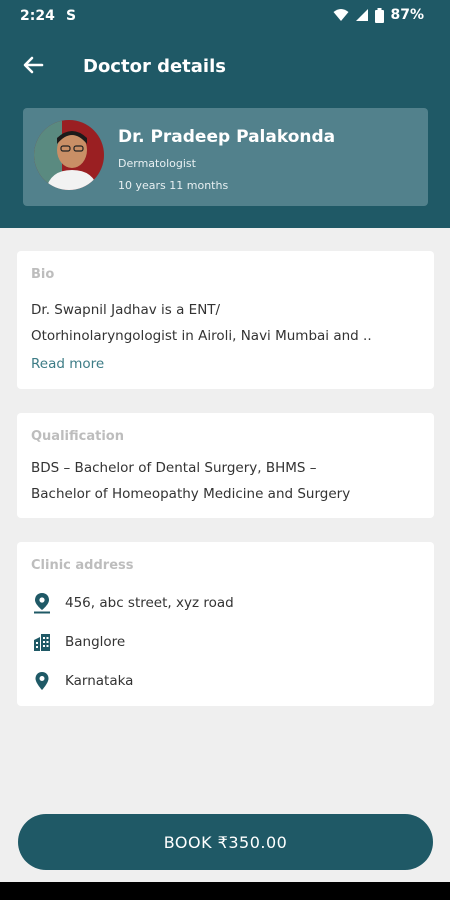 This screenshot has width=450, height=900. Describe the element at coordinates (77, 436) in the screenshot. I see `qualification-label: Qualification` at that location.